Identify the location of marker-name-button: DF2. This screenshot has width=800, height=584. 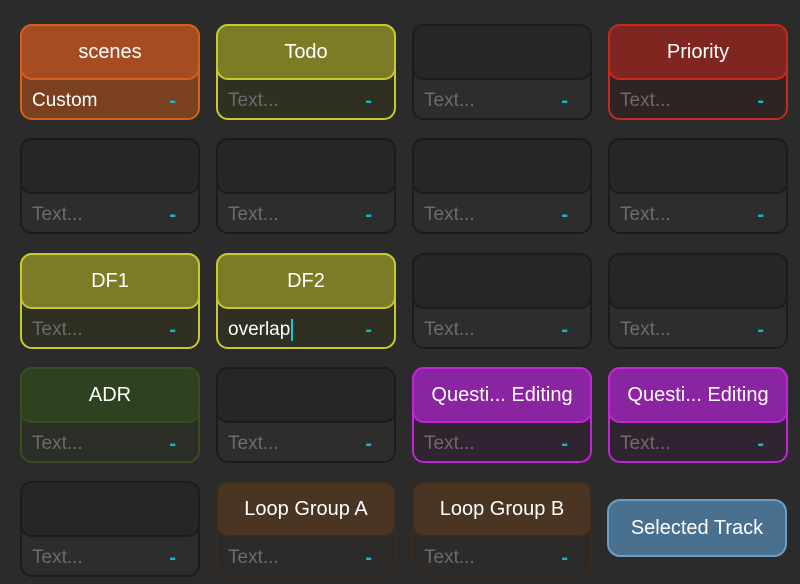
(306, 281).